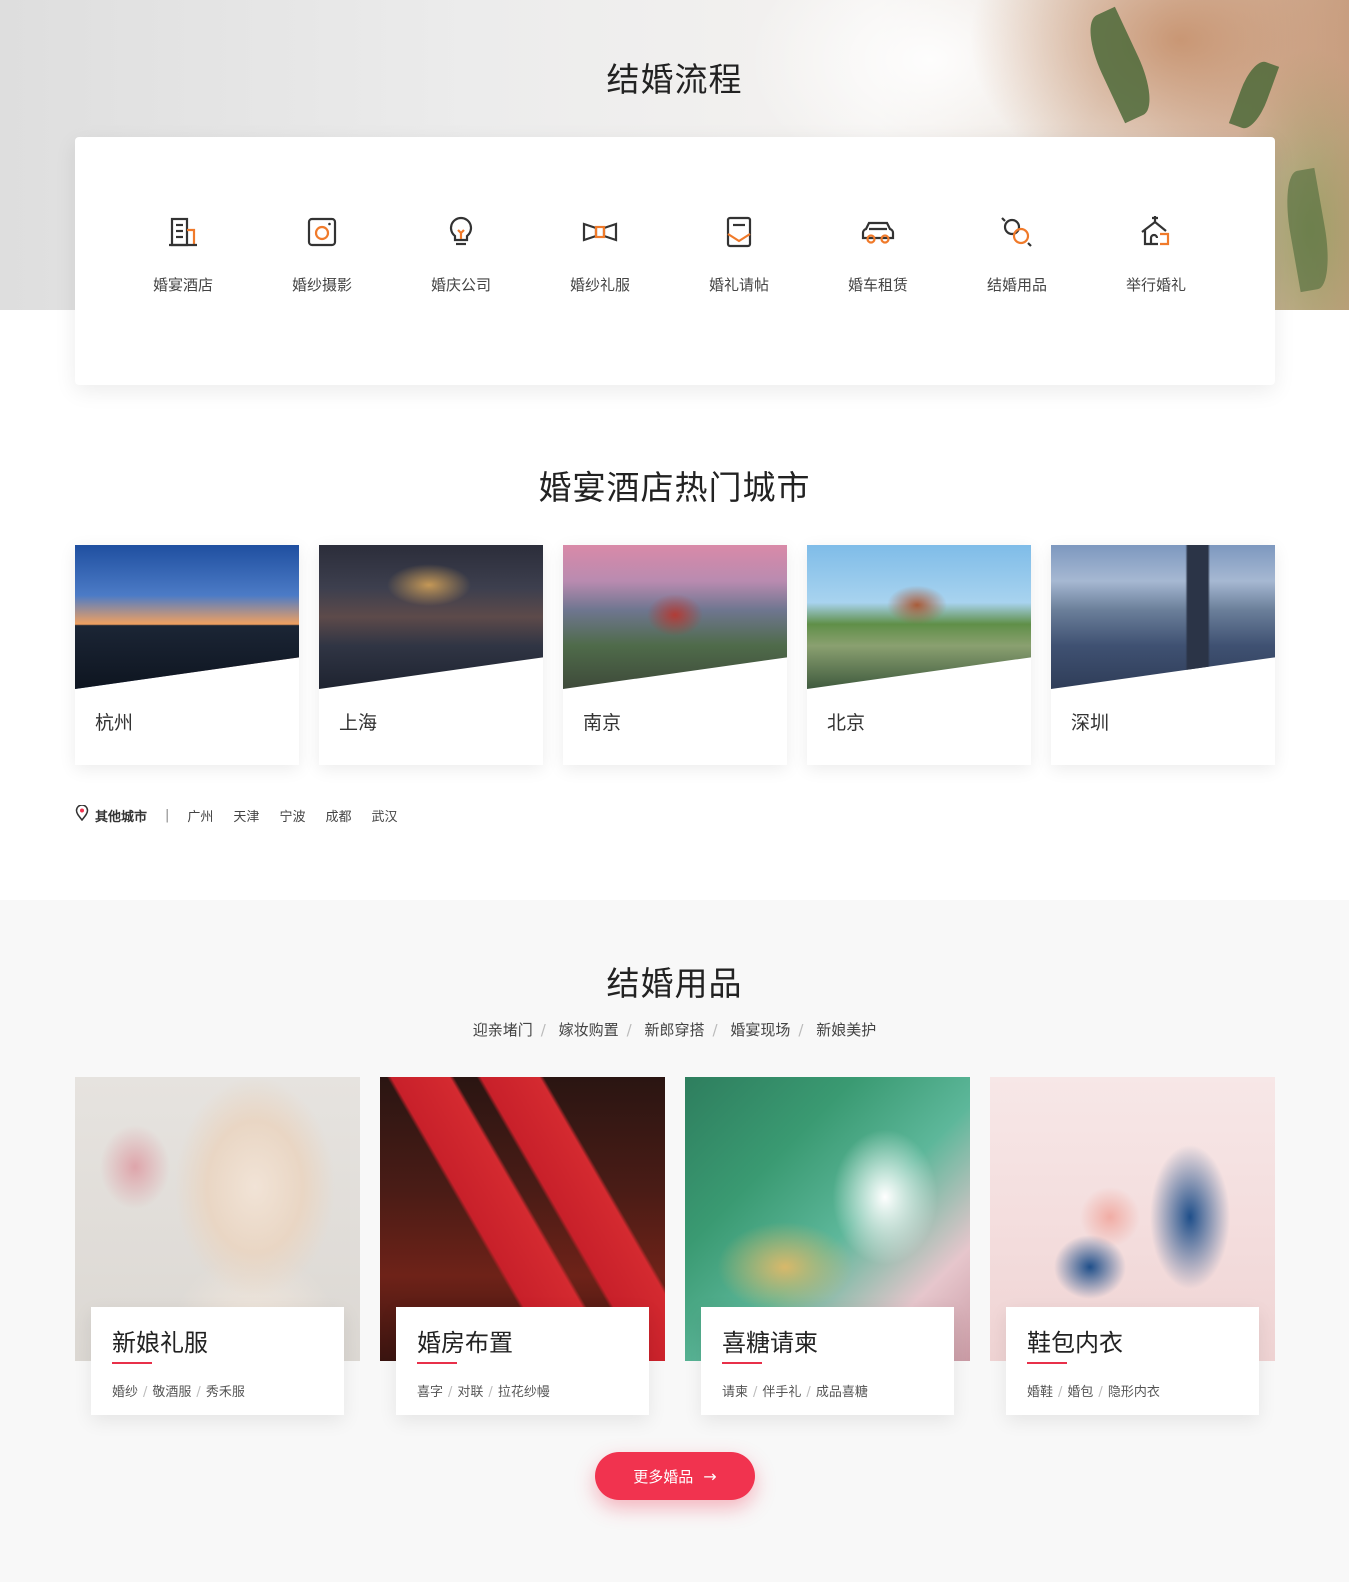 This screenshot has width=1349, height=1582. I want to click on process-item-photography: 婚纱摄影, so click(322, 253).